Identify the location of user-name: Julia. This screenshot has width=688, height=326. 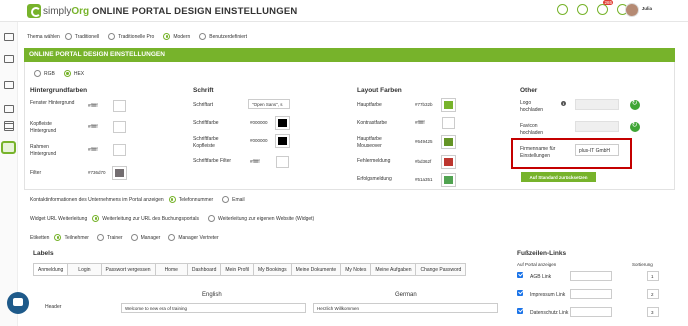
(647, 8).